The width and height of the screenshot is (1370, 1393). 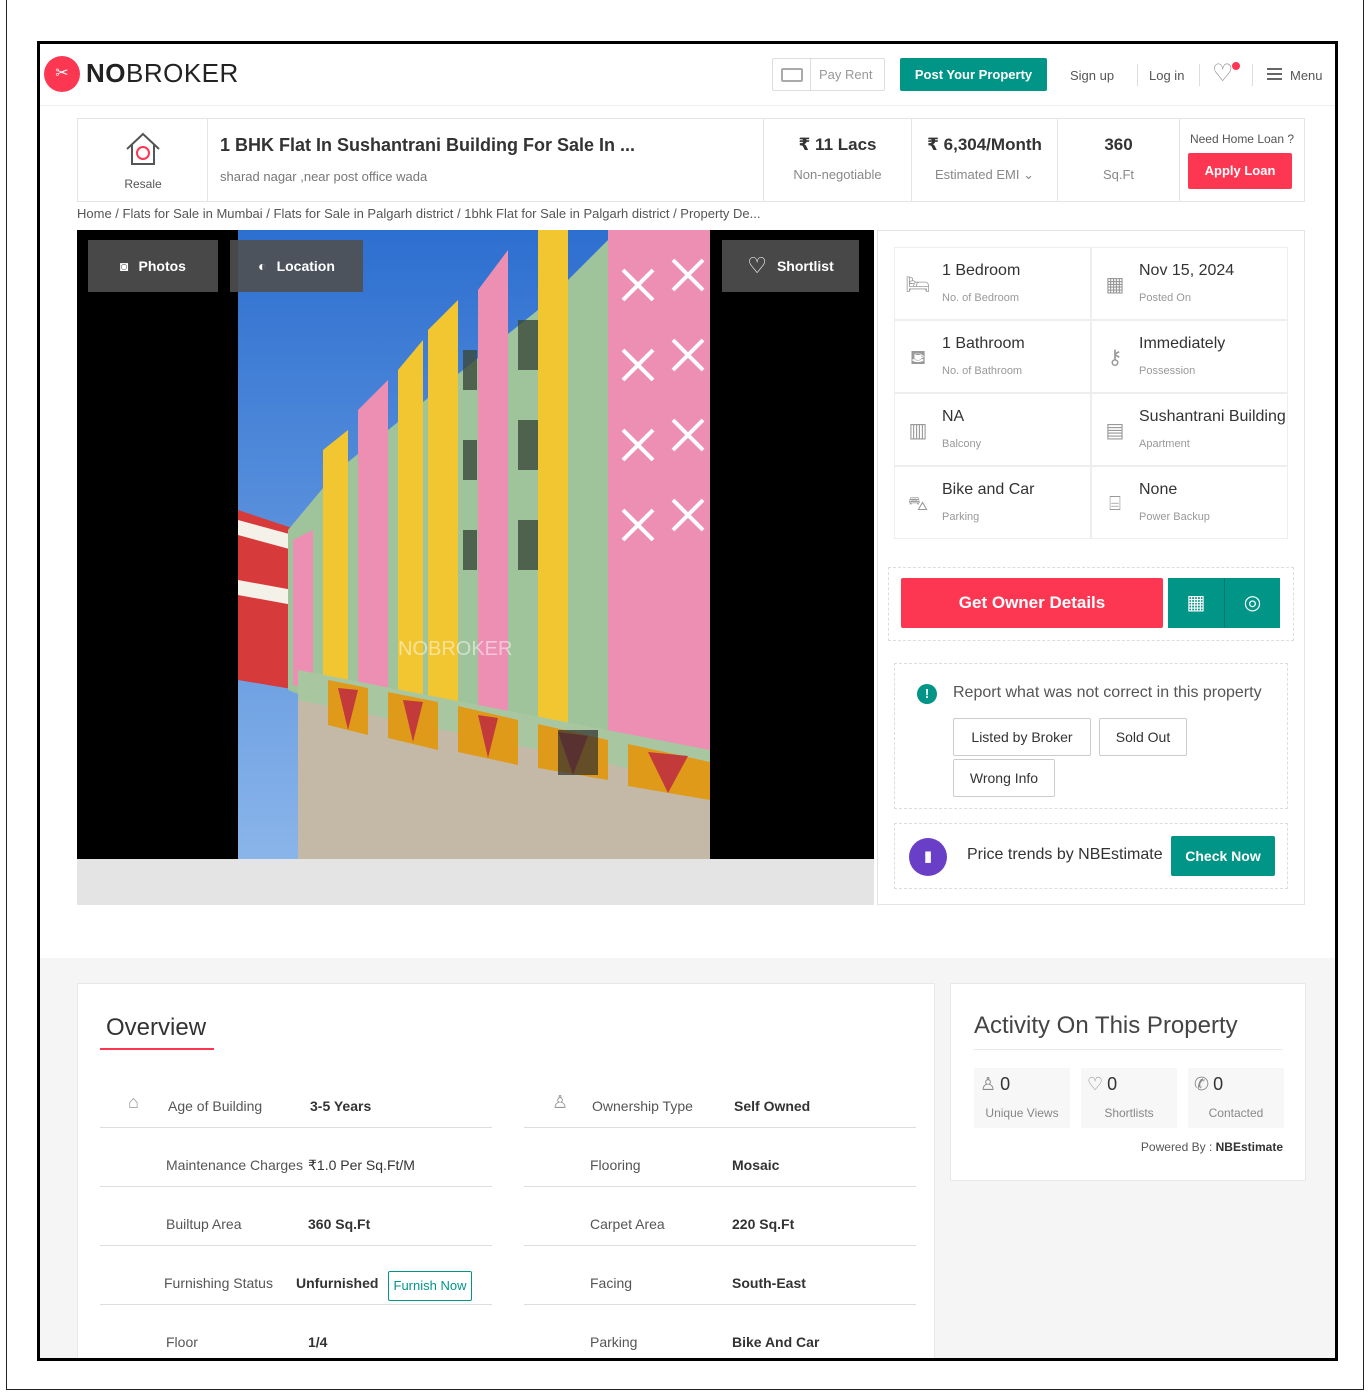 What do you see at coordinates (763, 1224) in the screenshot?
I see `overview-value: 220 Sq.Ft` at bounding box center [763, 1224].